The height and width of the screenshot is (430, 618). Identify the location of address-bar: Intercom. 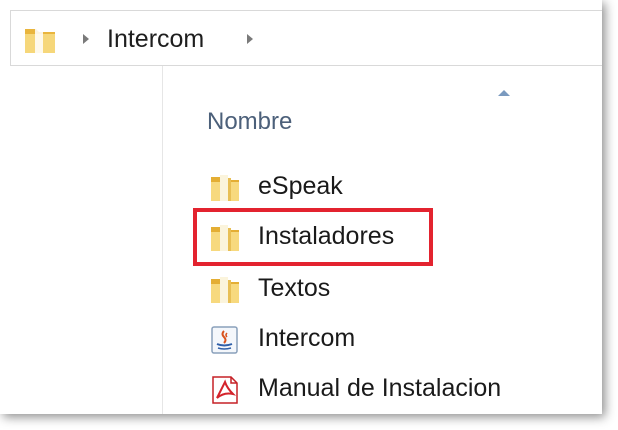
(306, 38).